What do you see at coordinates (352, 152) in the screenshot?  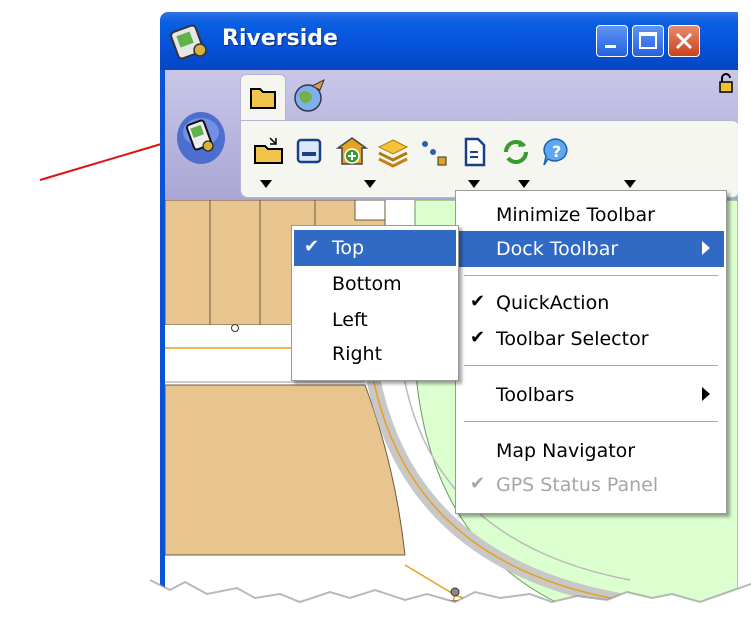 I see `add-layer-icon` at bounding box center [352, 152].